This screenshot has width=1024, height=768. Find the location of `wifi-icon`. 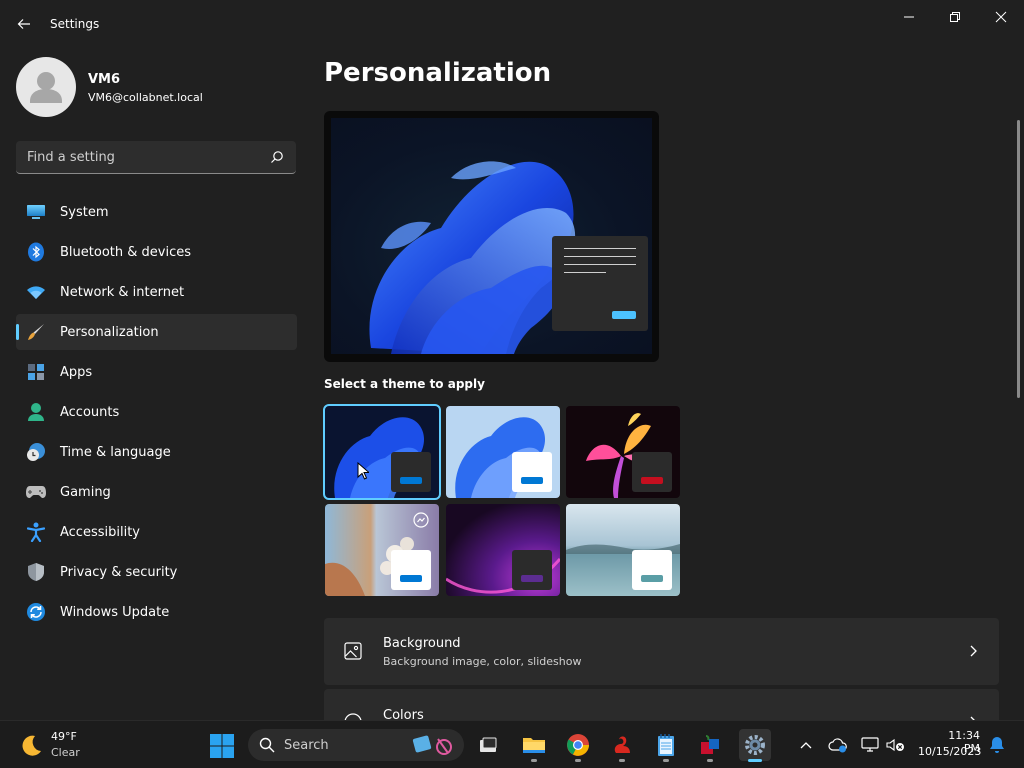

wifi-icon is located at coordinates (36, 292).